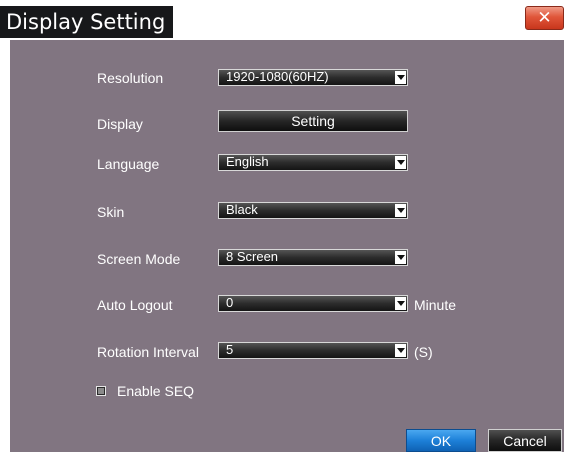  I want to click on resolution-select: 1920-1080(60HZ), so click(313, 77).